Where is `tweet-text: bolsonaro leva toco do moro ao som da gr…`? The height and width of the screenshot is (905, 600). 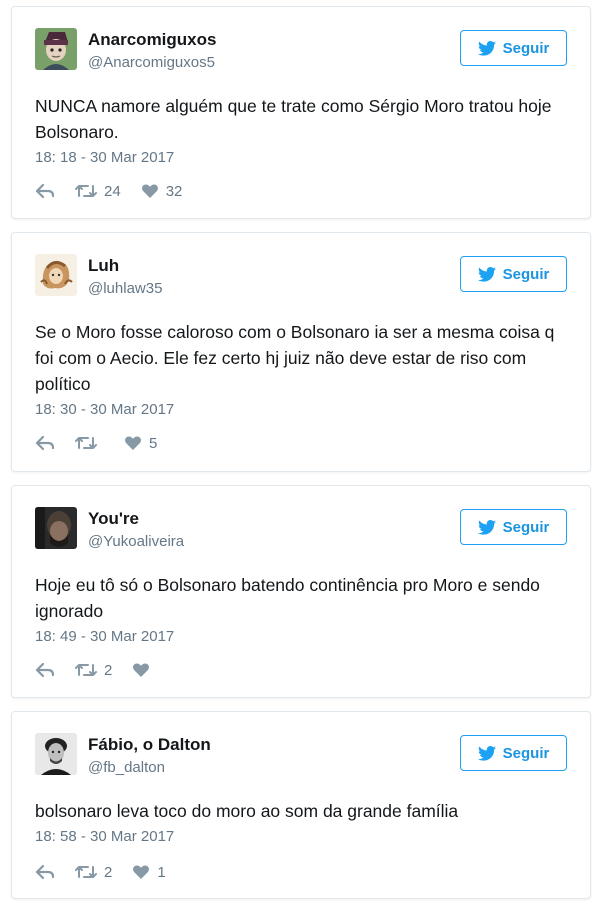 tweet-text: bolsonaro leva toco do moro ao som da gr… is located at coordinates (247, 811).